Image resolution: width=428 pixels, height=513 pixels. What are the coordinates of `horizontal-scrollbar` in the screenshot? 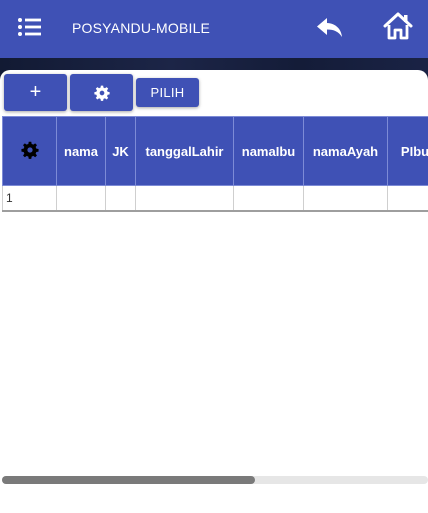 It's located at (215, 480).